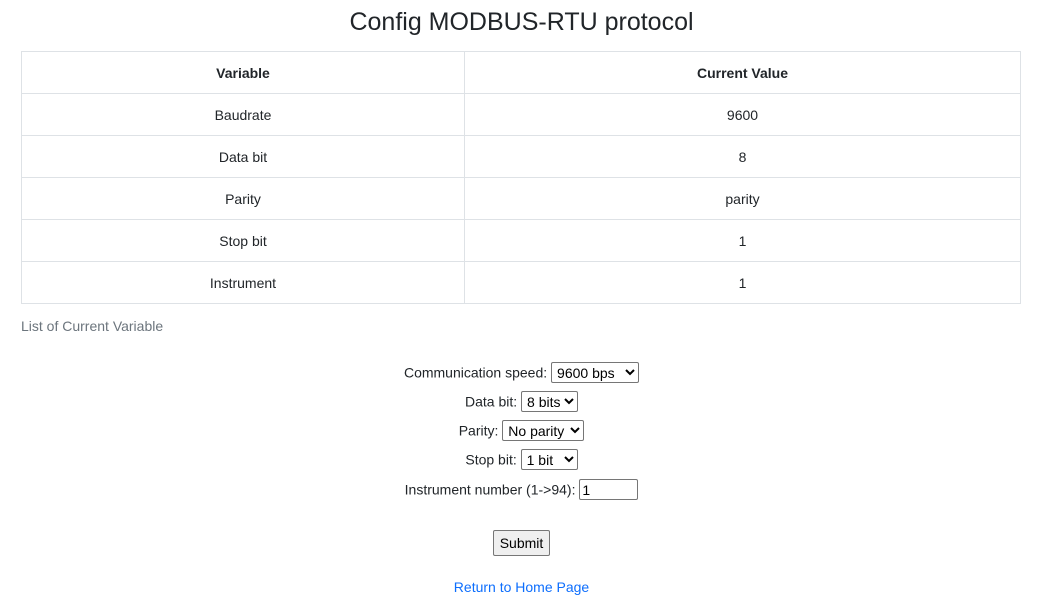 This screenshot has height=609, width=1043. I want to click on table-row: Baudrate 9600, so click(521, 114).